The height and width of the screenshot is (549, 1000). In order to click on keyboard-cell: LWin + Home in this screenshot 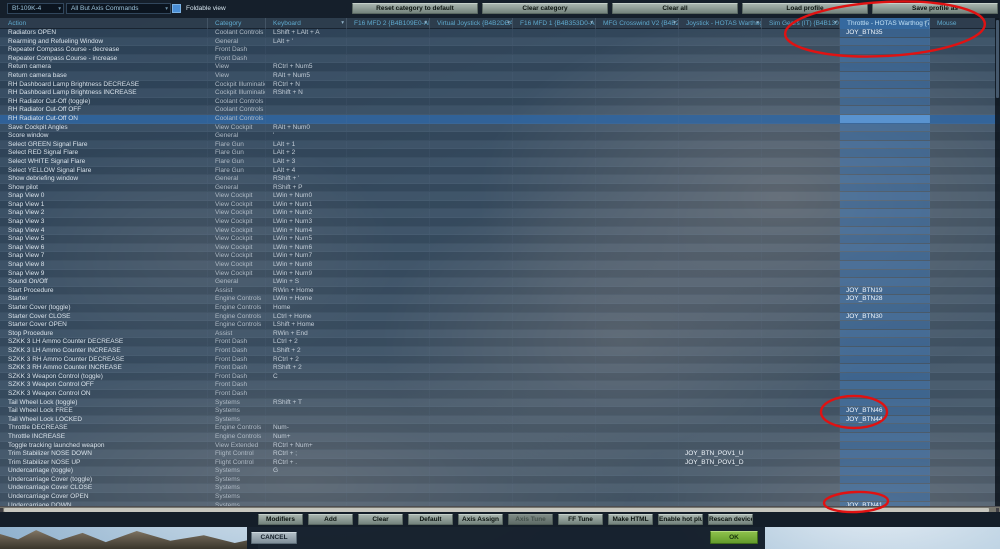, I will do `click(306, 299)`.